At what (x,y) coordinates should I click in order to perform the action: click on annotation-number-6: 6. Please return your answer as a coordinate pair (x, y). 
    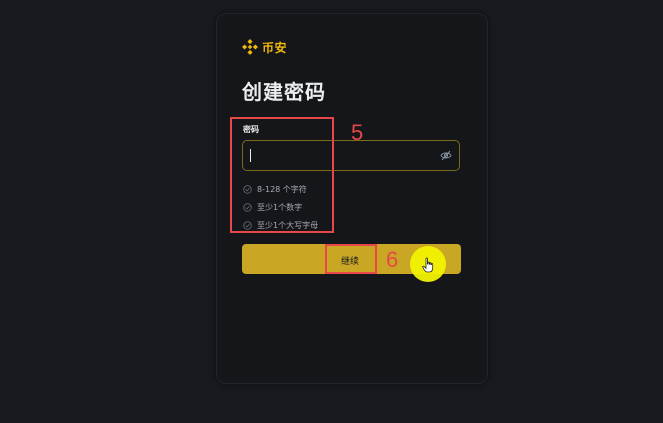
    Looking at the image, I should click on (392, 259).